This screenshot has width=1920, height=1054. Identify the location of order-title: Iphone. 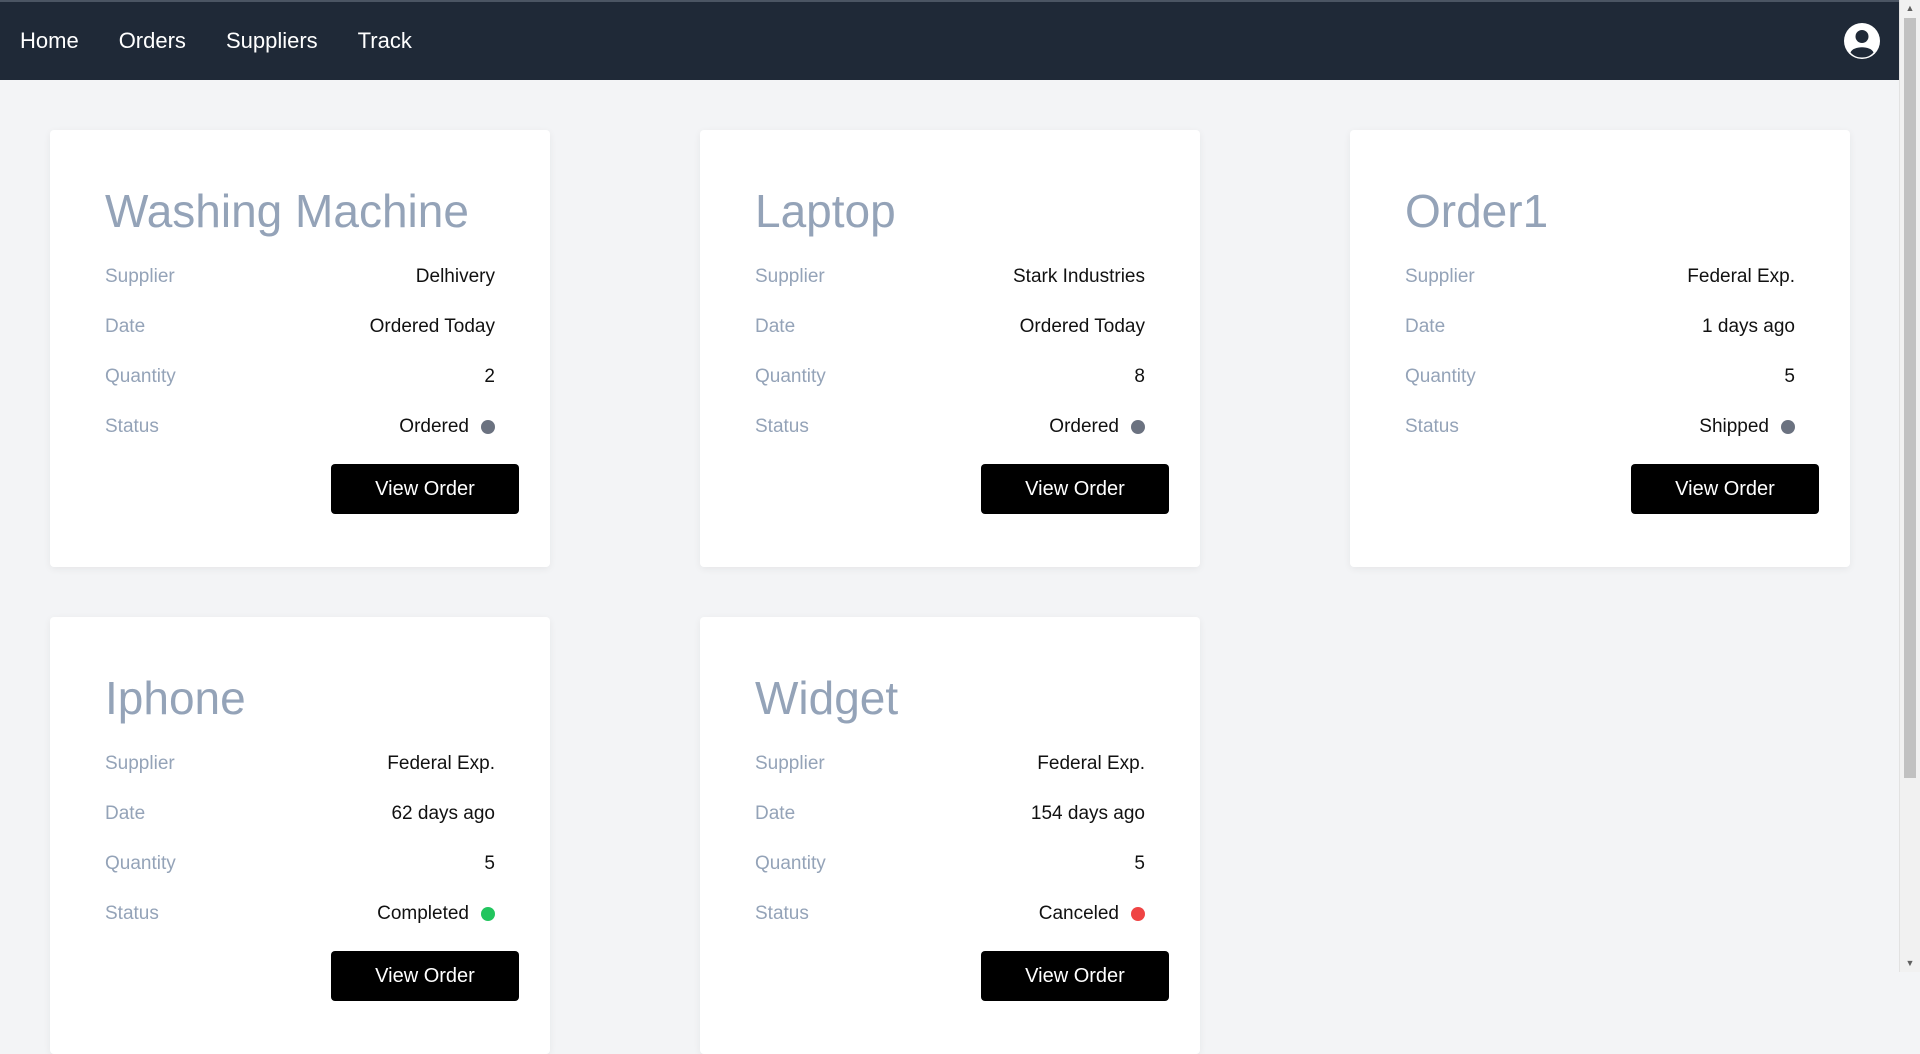
(175, 698).